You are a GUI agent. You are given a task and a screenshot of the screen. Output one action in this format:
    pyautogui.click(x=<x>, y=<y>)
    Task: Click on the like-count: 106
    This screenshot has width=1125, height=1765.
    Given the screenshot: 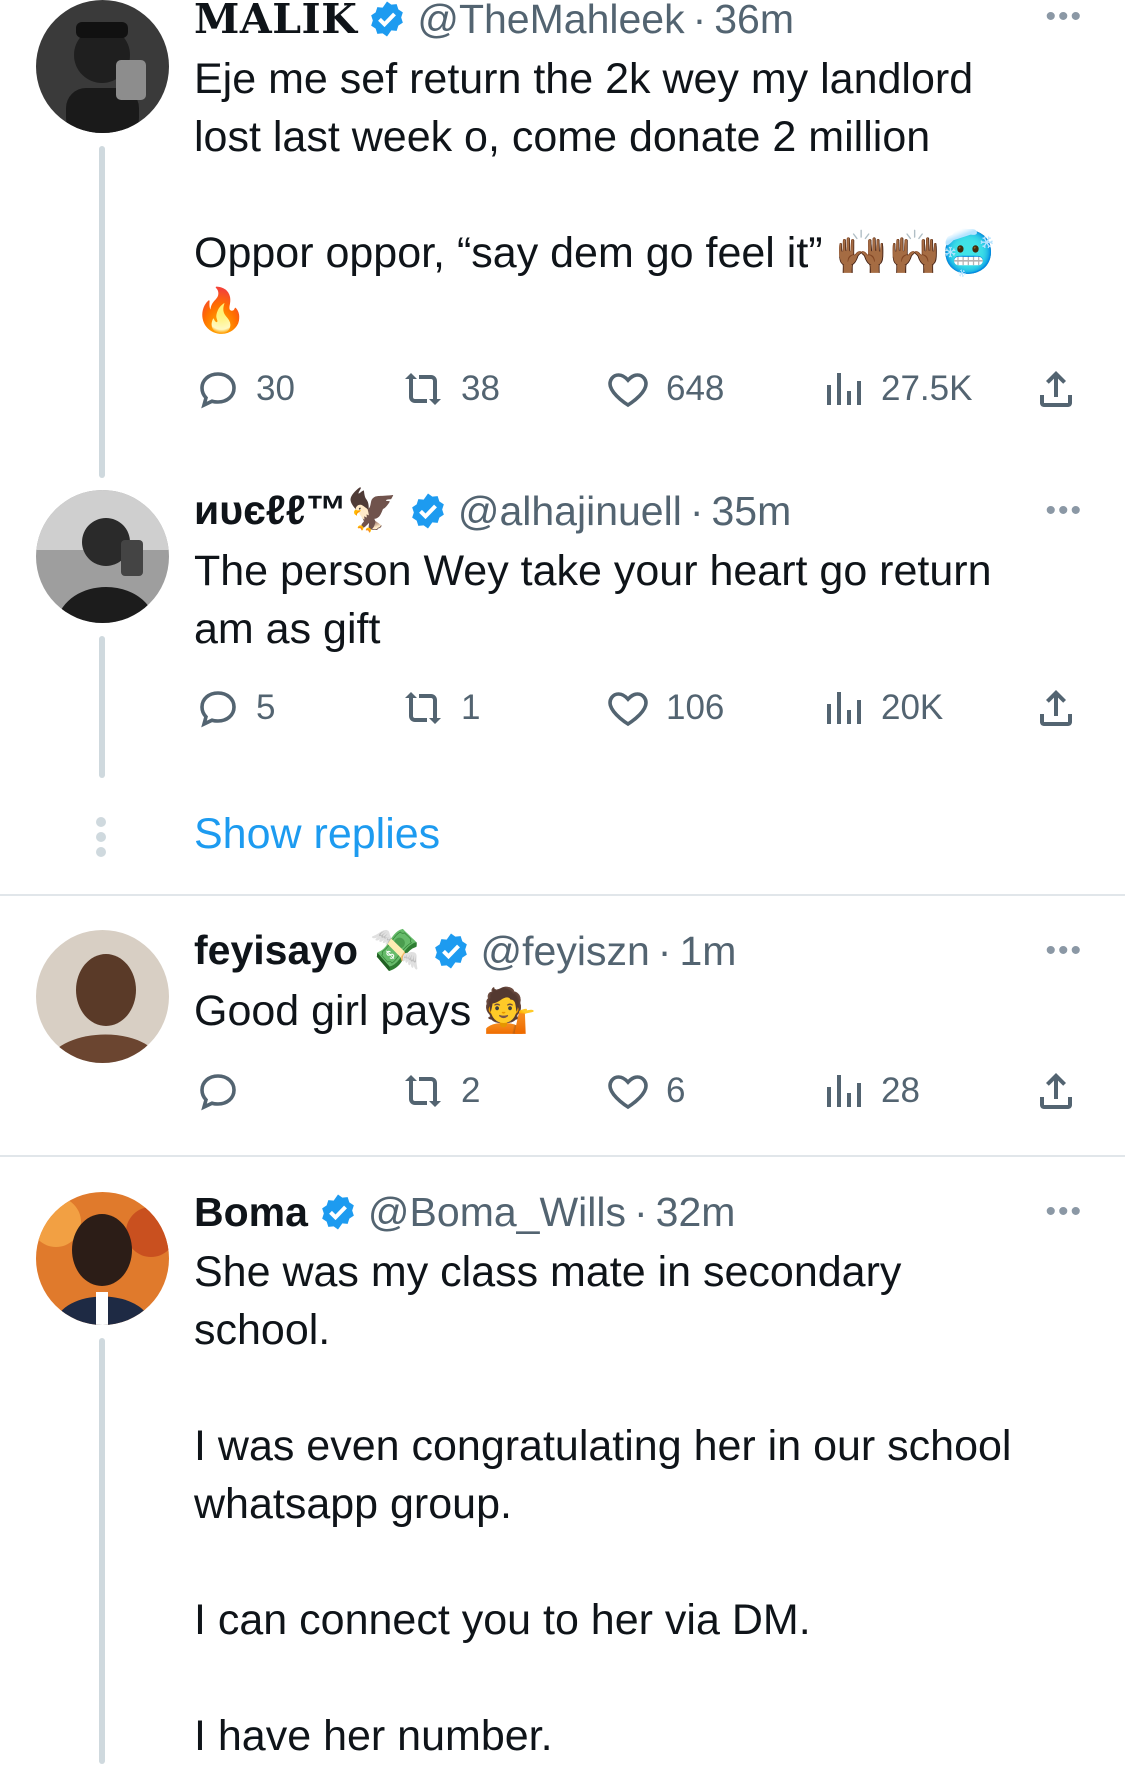 What is the action you would take?
    pyautogui.click(x=695, y=707)
    